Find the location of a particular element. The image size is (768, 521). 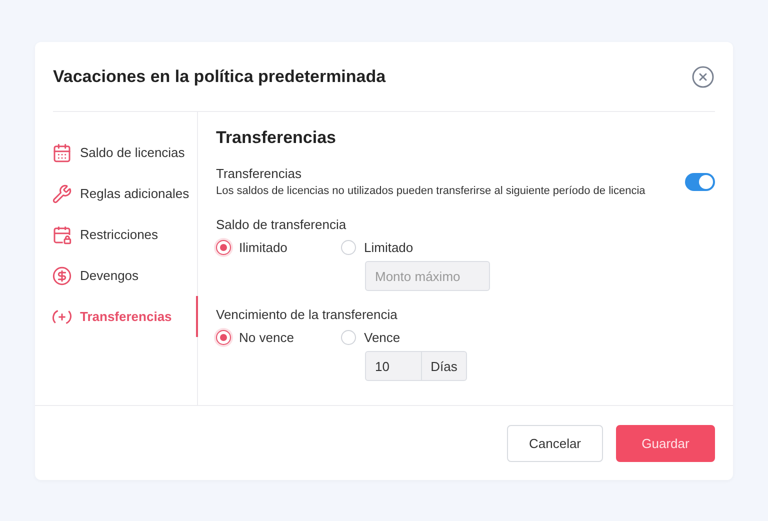

section-heading: Transferencias is located at coordinates (277, 138).